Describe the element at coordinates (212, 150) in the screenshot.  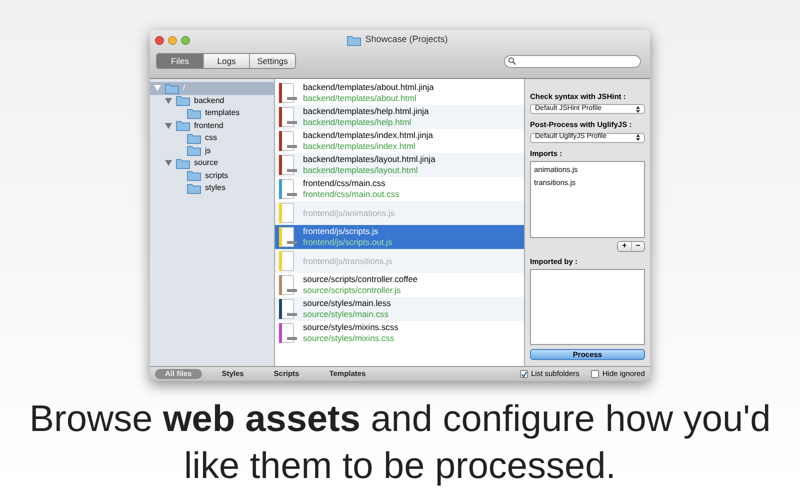
I see `tree-item: js` at that location.